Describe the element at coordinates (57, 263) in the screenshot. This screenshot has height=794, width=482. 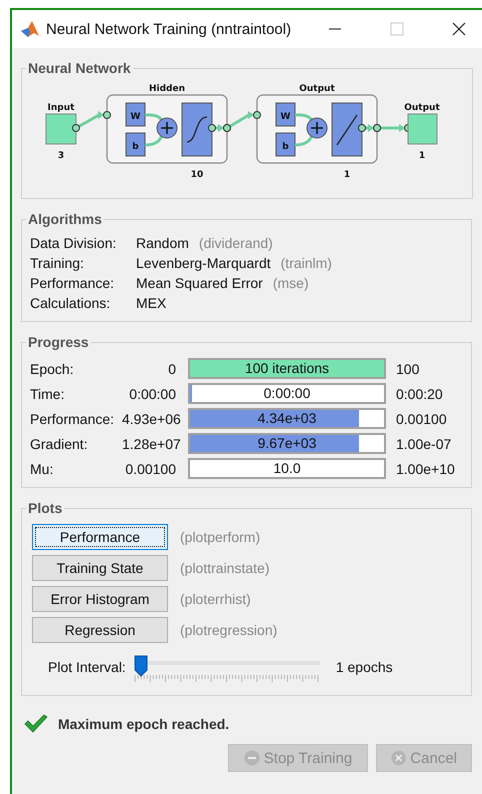
I see `algorithm-label: Training:` at that location.